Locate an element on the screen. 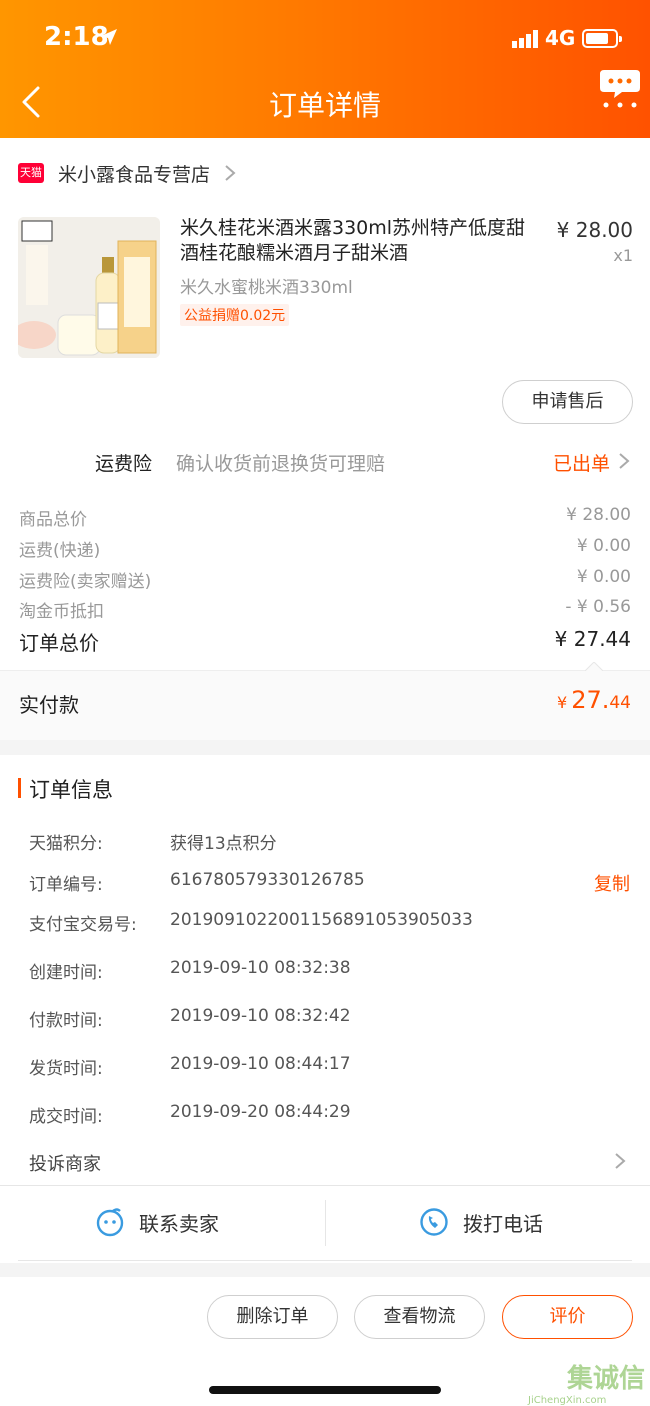 The image size is (650, 1406). chat-face-icon is located at coordinates (110, 1222).